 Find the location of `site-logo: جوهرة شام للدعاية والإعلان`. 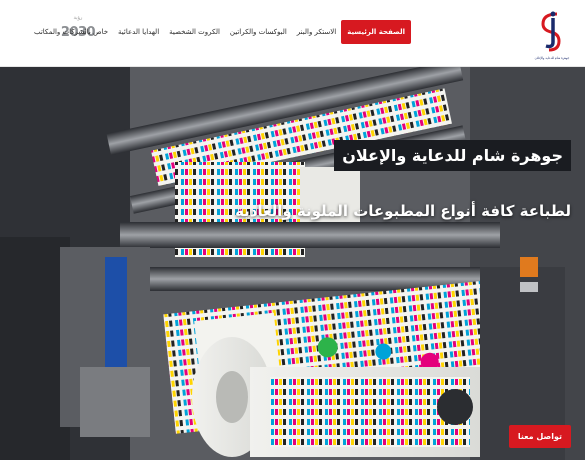

site-logo: جوهرة شام للدعاية والإعلان is located at coordinates (552, 34).